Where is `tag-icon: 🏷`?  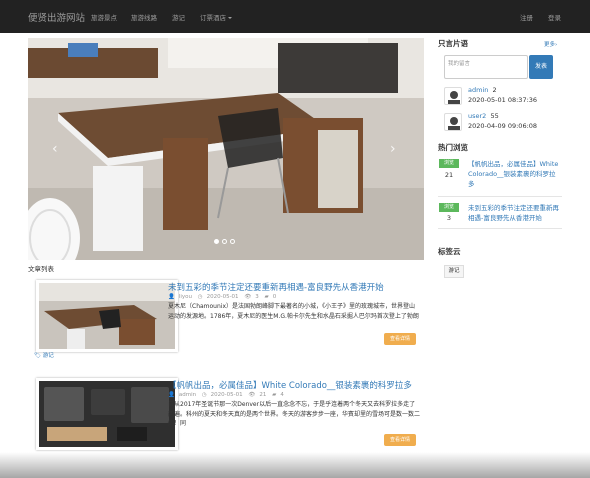
tag-icon: 🏷 is located at coordinates (37, 356).